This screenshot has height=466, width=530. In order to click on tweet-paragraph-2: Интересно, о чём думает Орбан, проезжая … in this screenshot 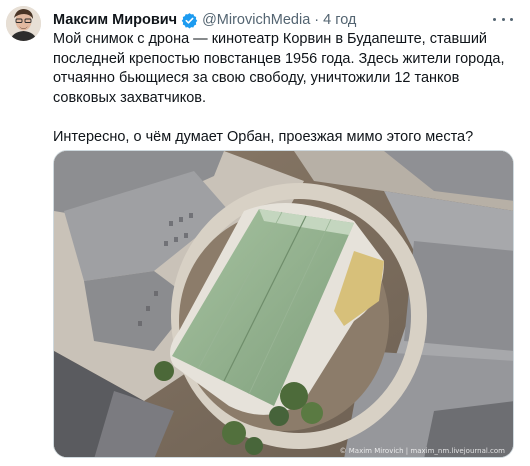, I will do `click(263, 136)`.